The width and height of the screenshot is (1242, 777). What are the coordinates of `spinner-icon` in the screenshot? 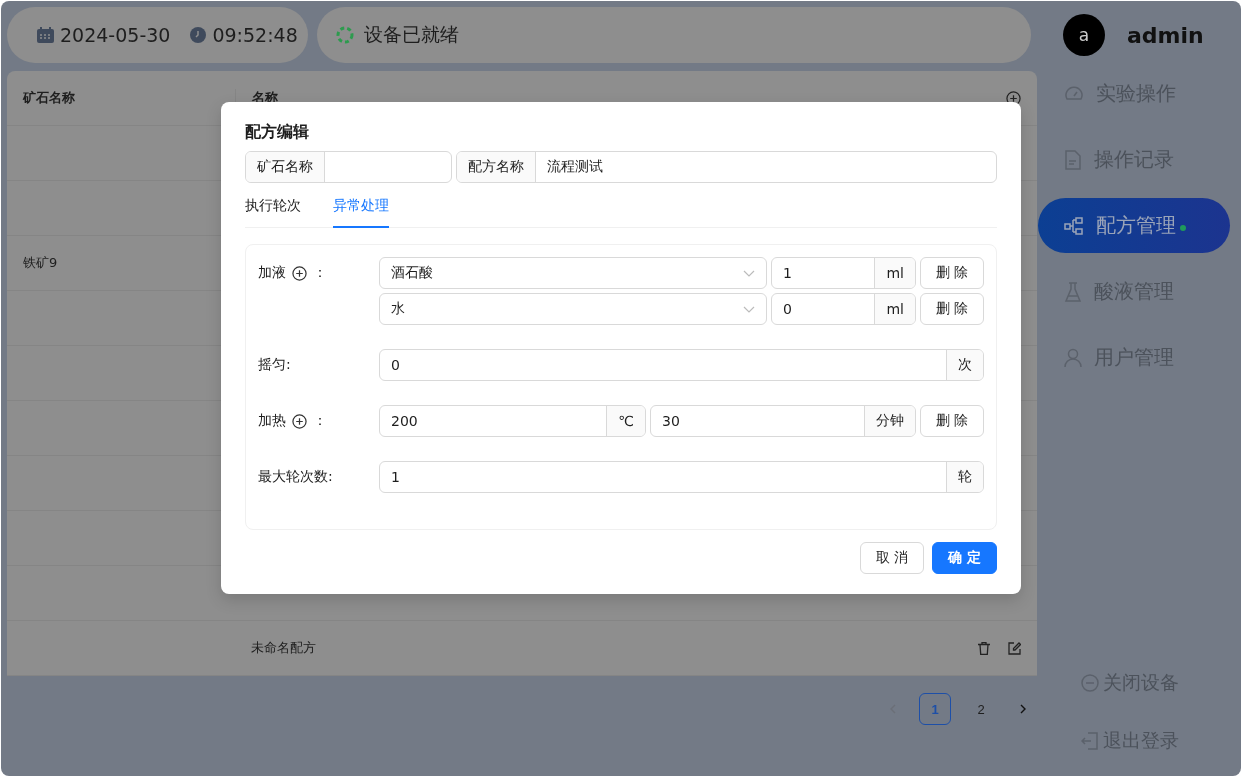 It's located at (345, 35).